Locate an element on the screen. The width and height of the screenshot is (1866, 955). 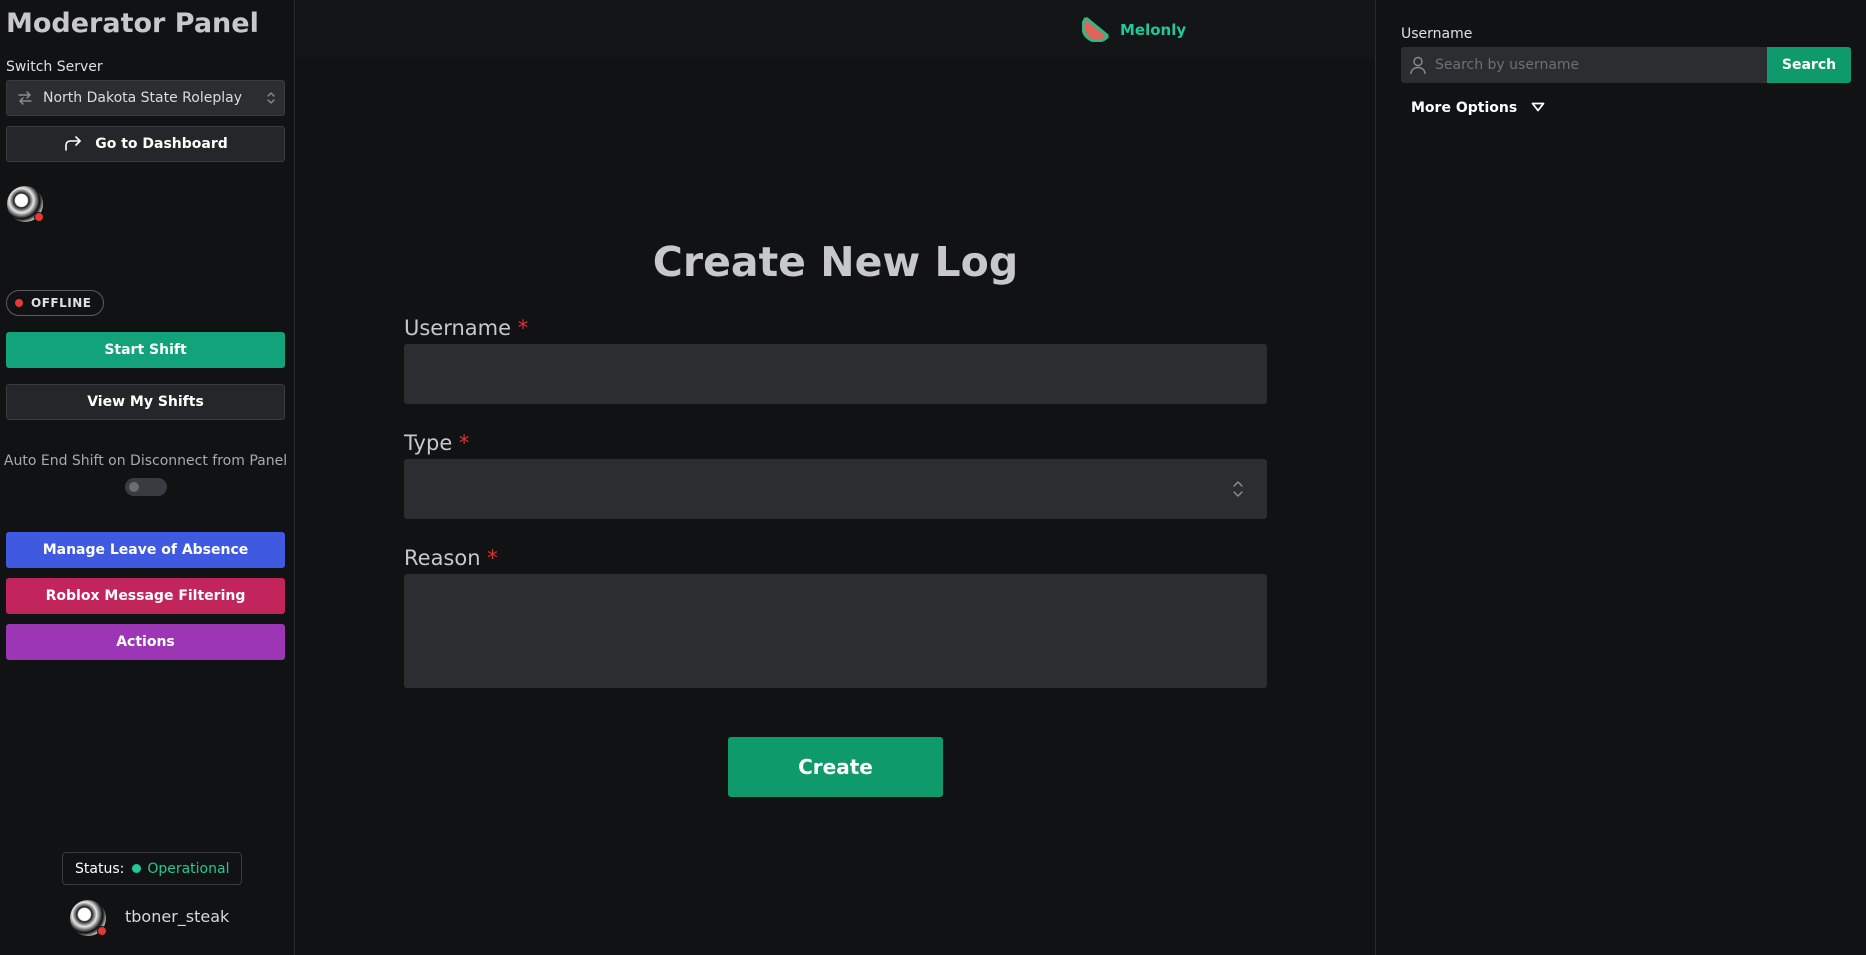
search-input: Search by username is located at coordinates (1584, 65).